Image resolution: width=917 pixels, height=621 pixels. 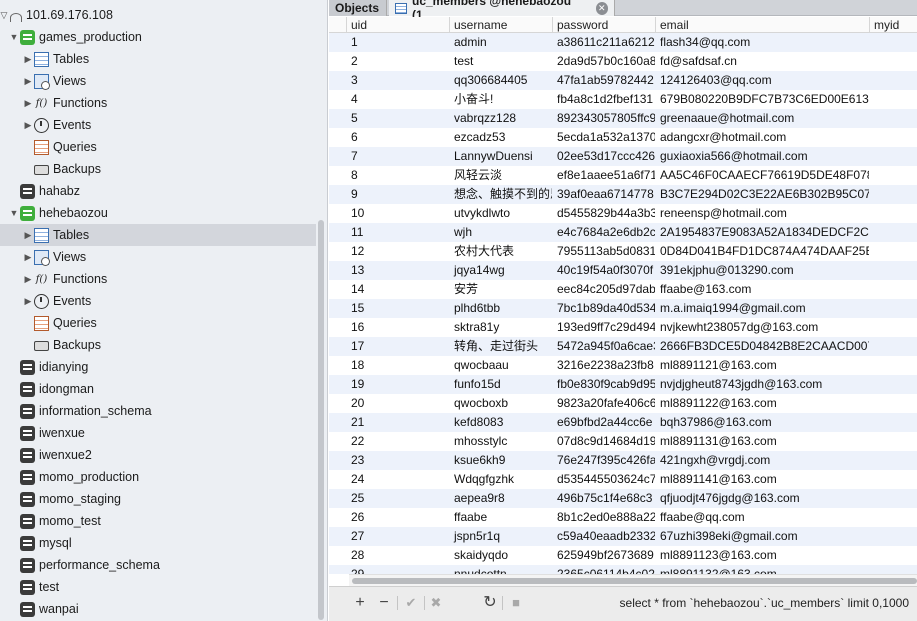 I want to click on cell-uid: 14, so click(x=397, y=289).